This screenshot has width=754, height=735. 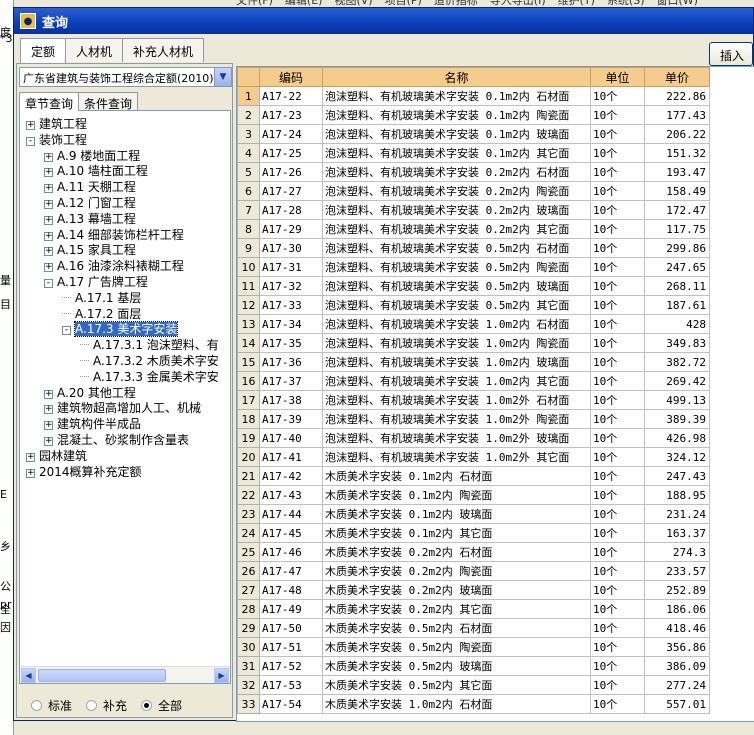 I want to click on cell-price: 233.57, so click(x=677, y=571).